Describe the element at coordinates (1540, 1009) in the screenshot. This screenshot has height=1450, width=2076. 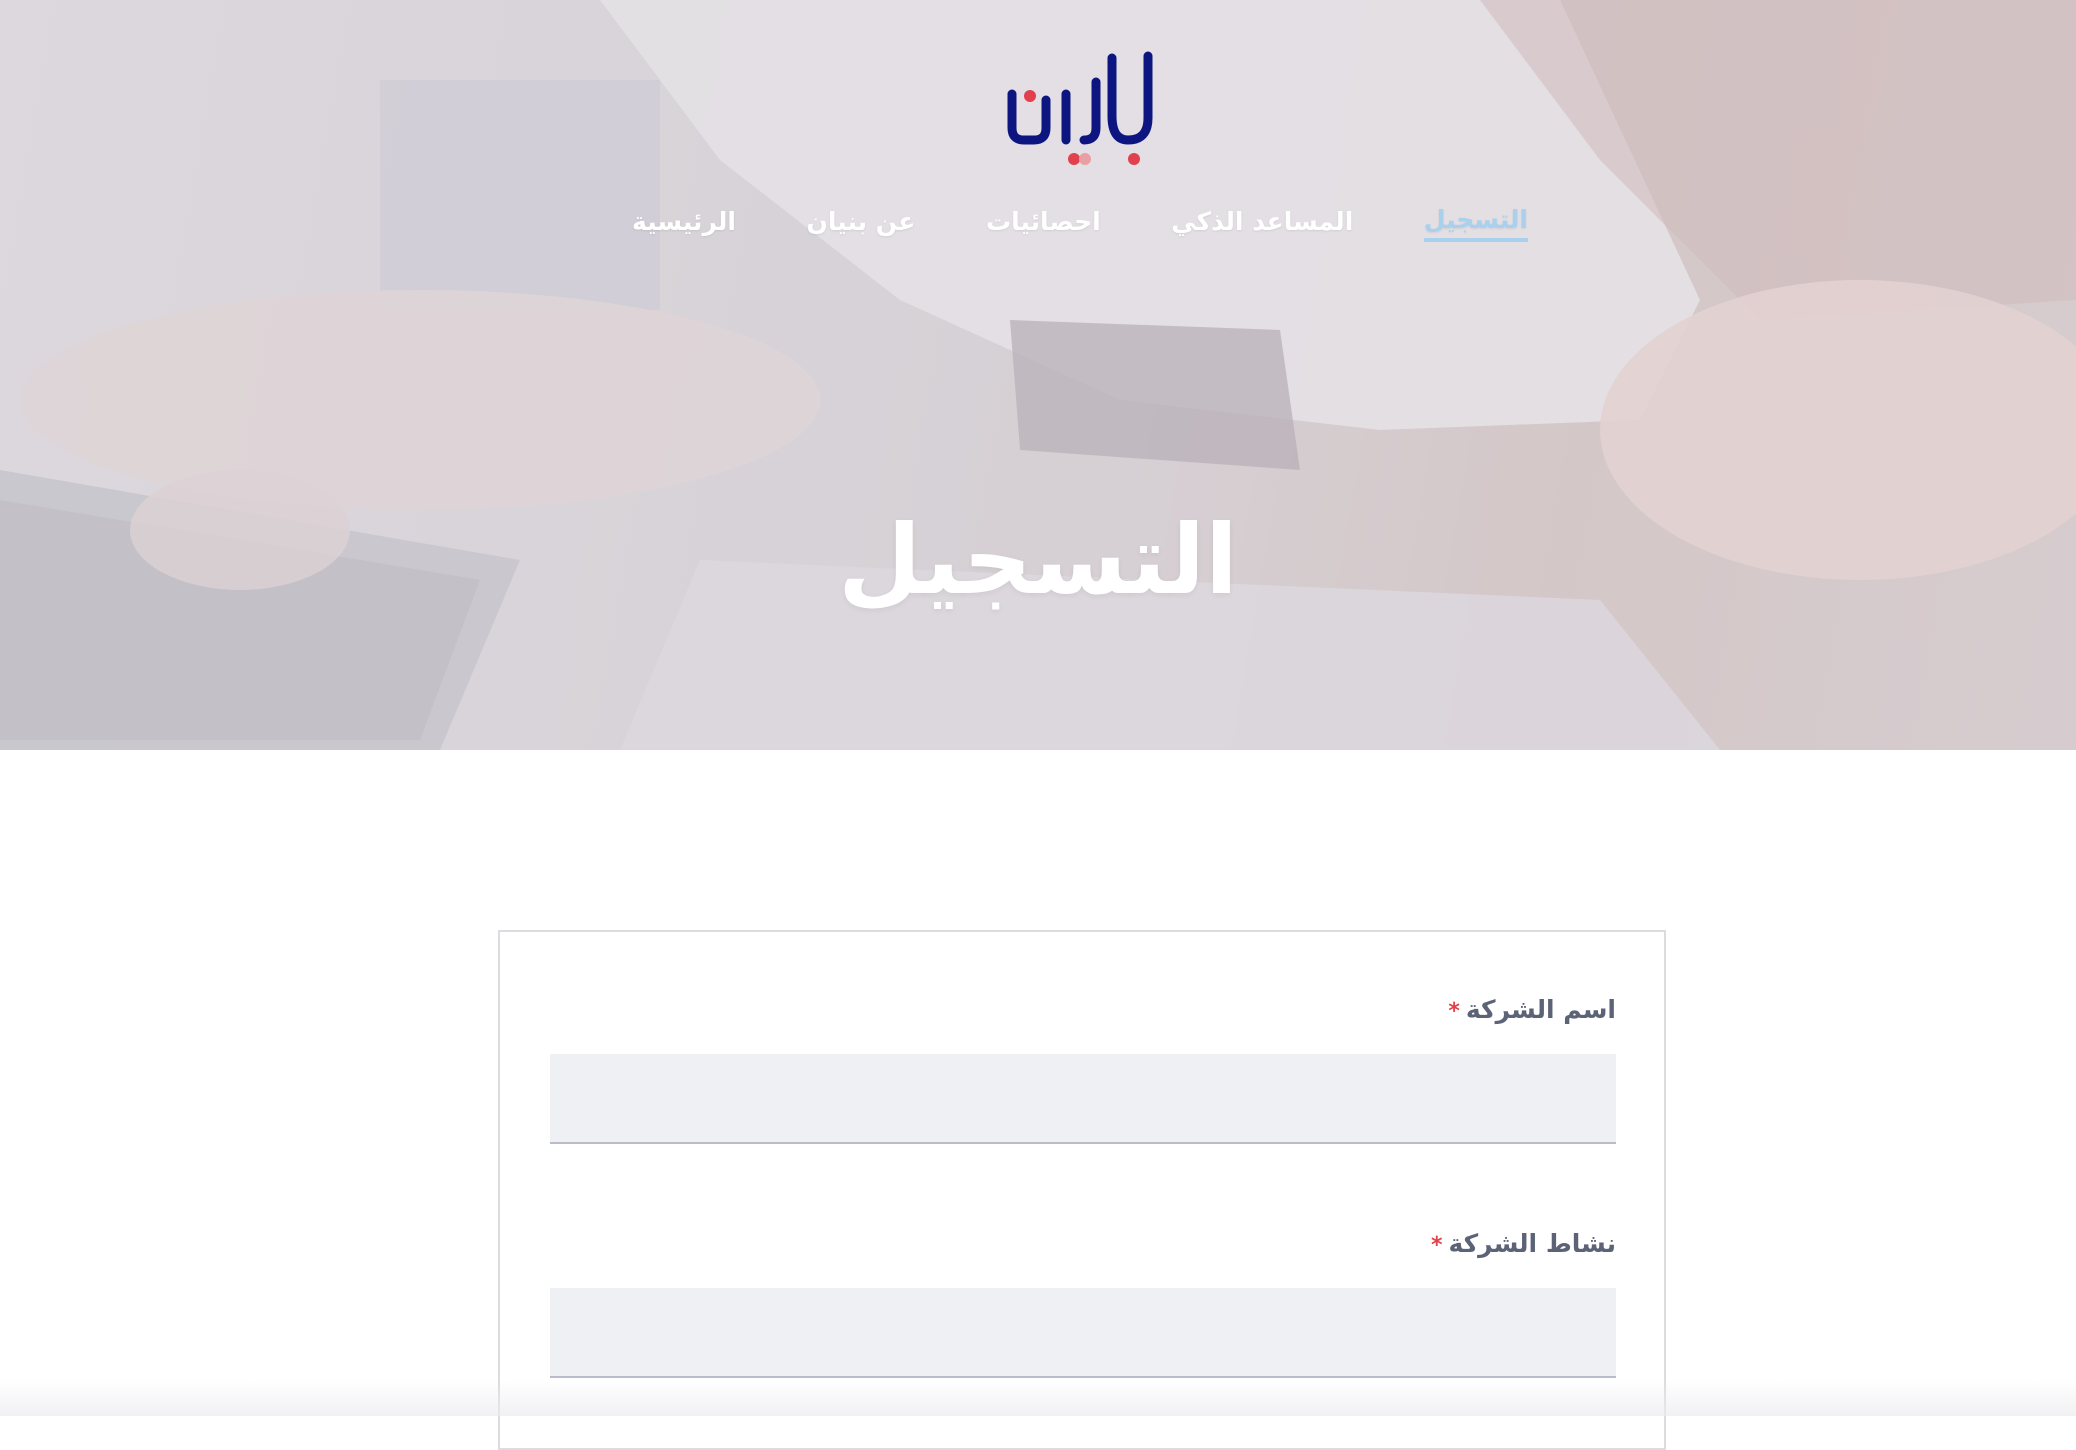
I see `company-name-label-text: اسم الشركة` at that location.